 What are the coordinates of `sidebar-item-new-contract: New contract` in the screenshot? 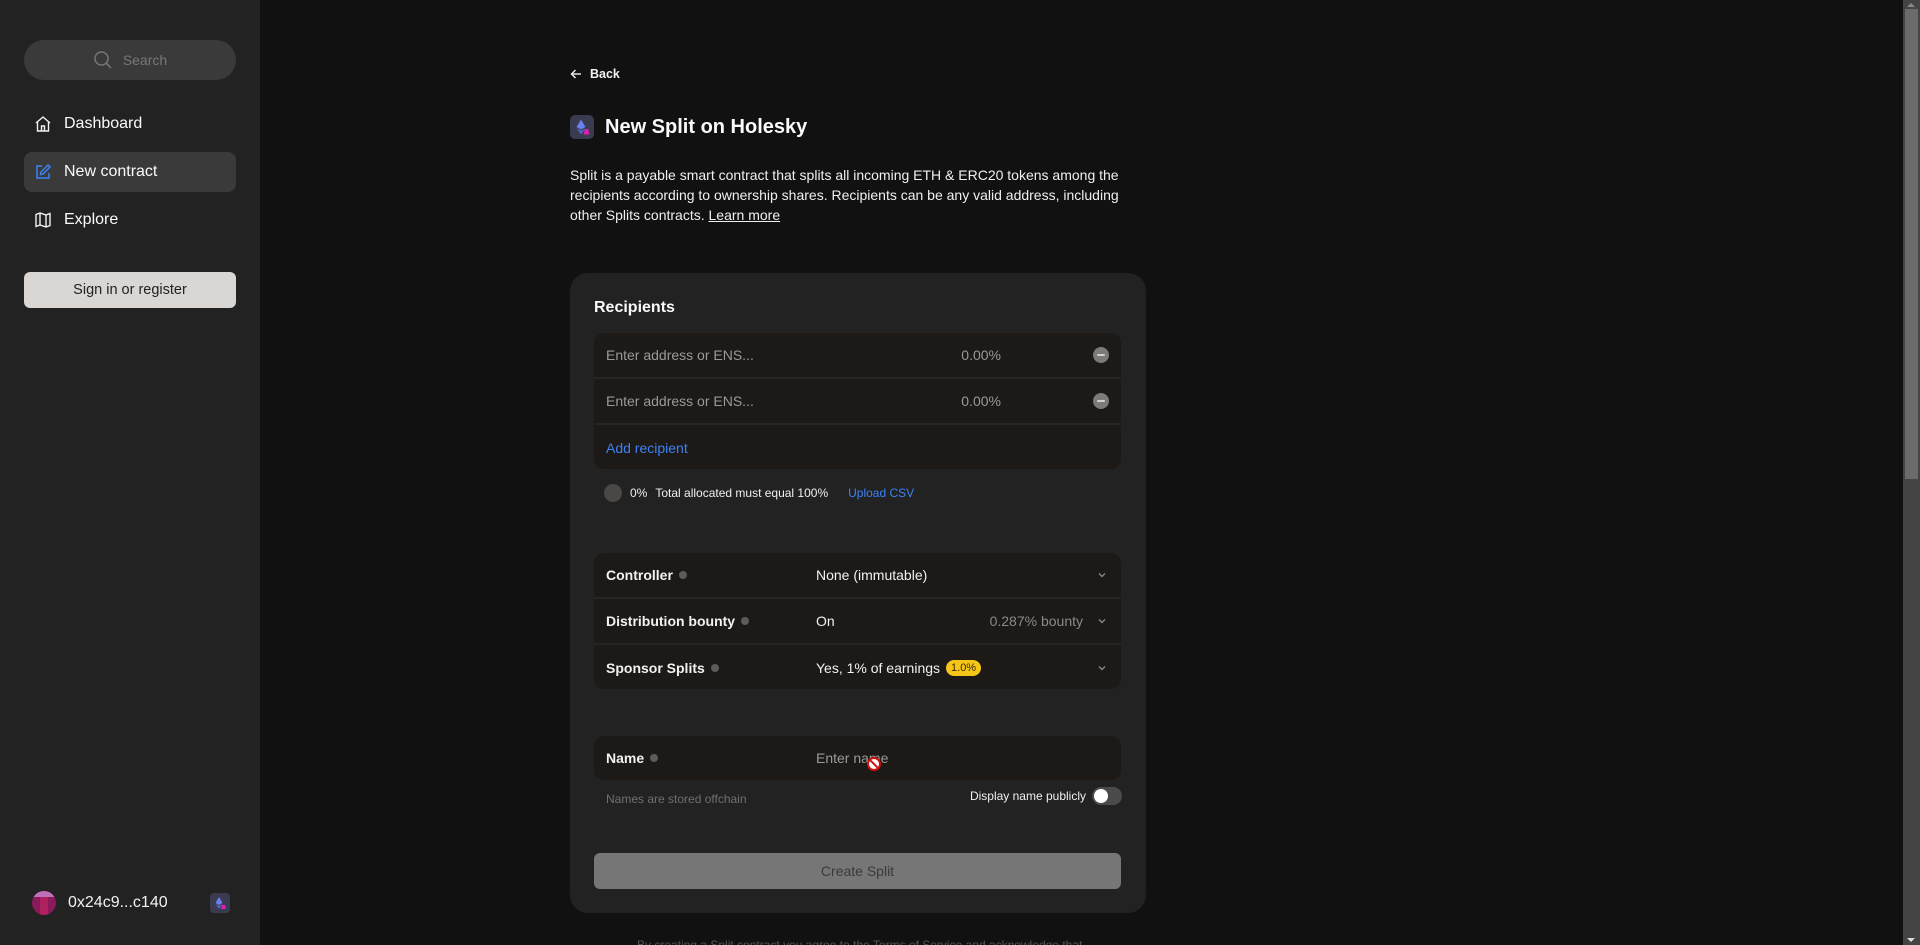 It's located at (130, 172).